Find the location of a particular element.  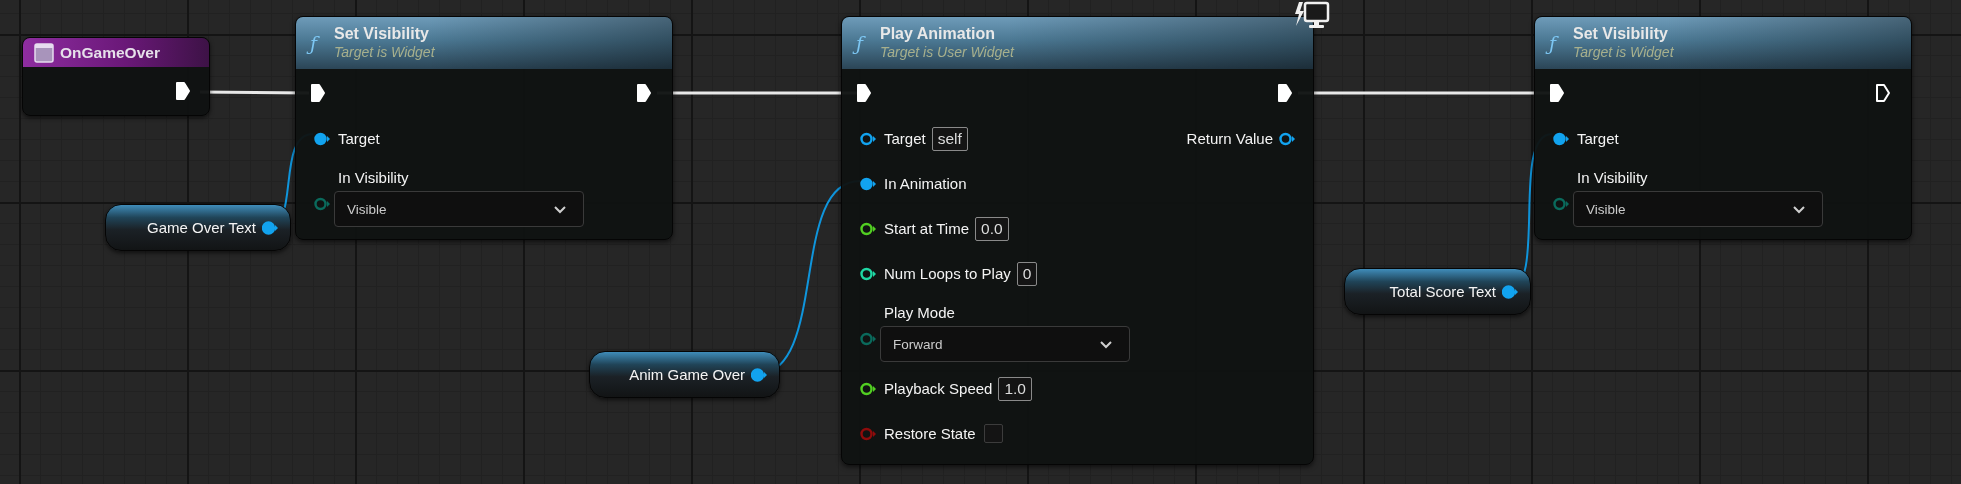

value-field: 0.0 is located at coordinates (992, 228).